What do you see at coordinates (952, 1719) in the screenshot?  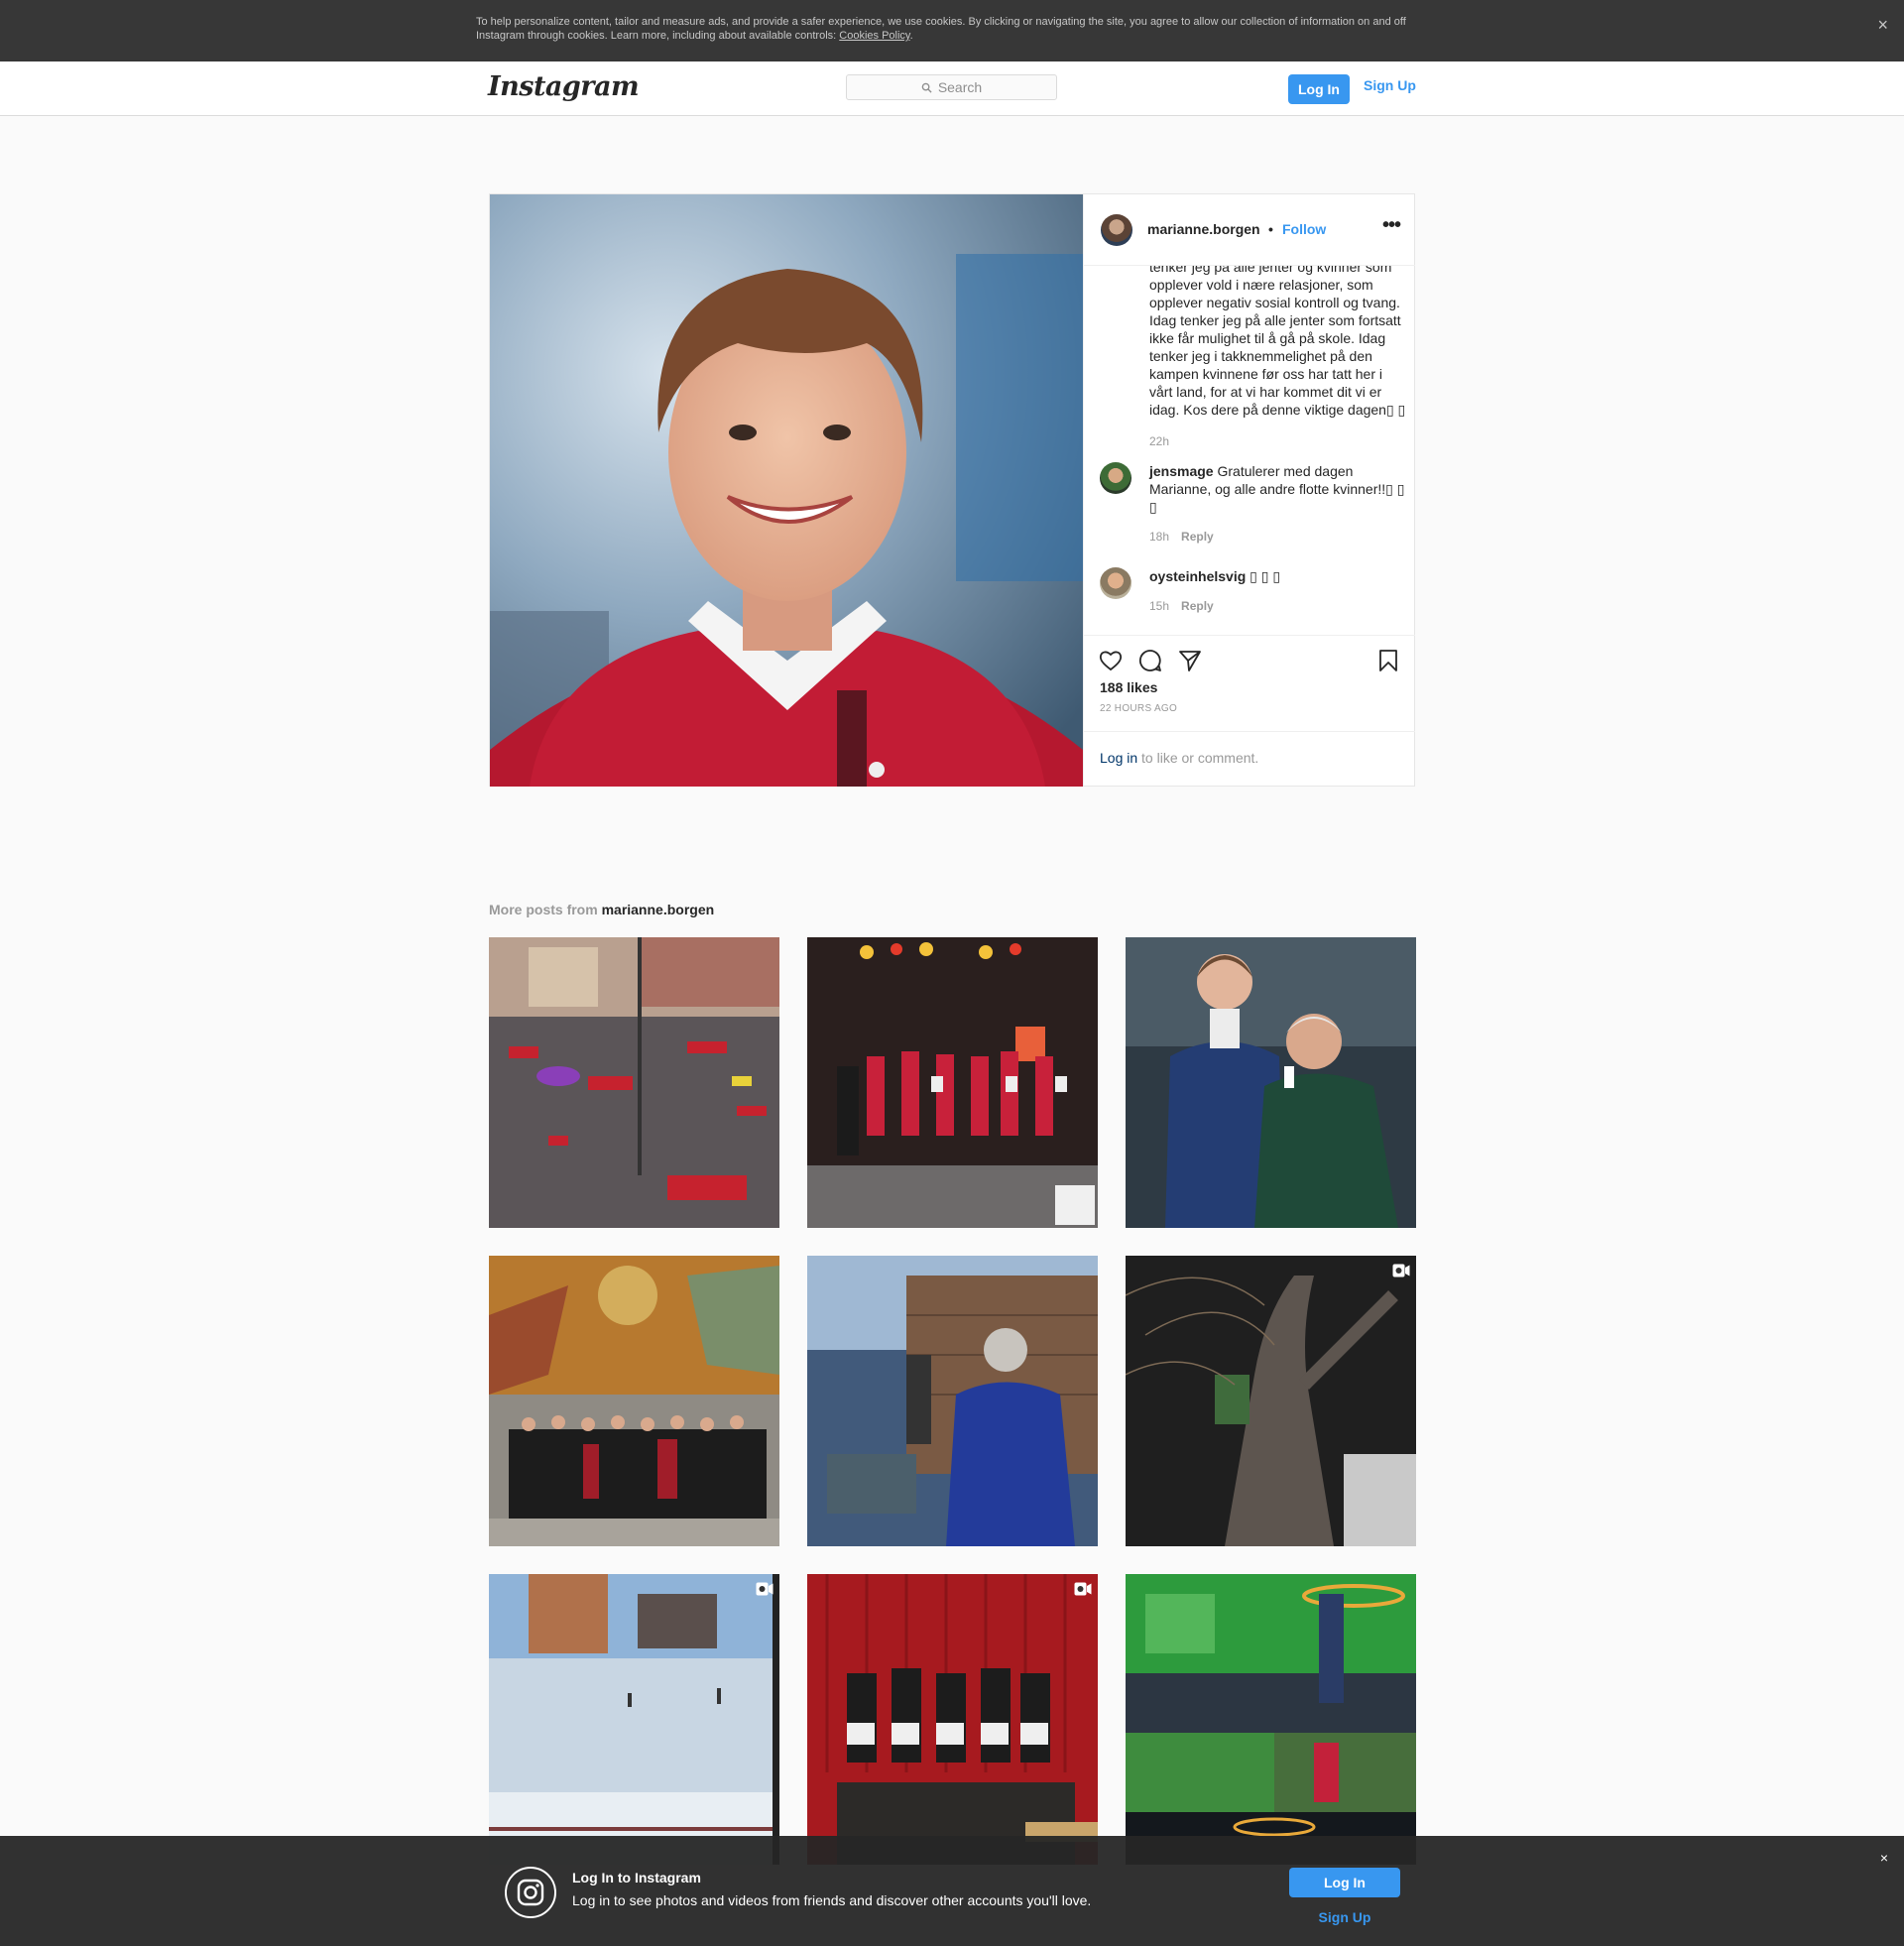 I see `thumbnail-drummers` at bounding box center [952, 1719].